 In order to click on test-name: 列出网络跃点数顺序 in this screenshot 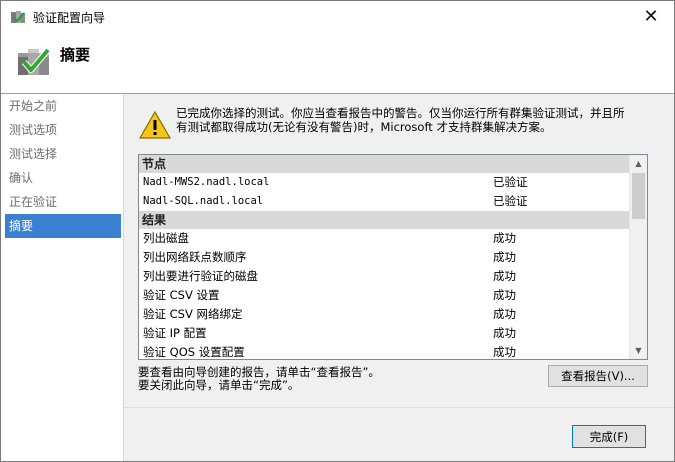, I will do `click(195, 257)`.